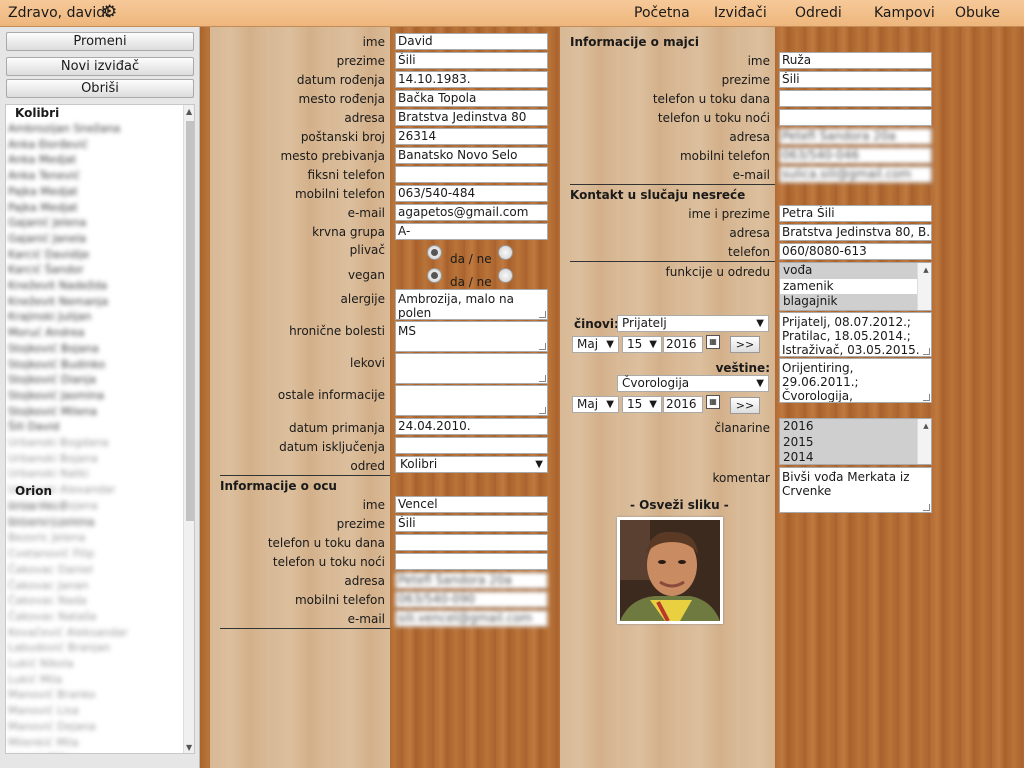 This screenshot has height=768, width=1024. Describe the element at coordinates (92, 570) in the screenshot. I see `scout-list-item: Čakovac Daniel` at that location.